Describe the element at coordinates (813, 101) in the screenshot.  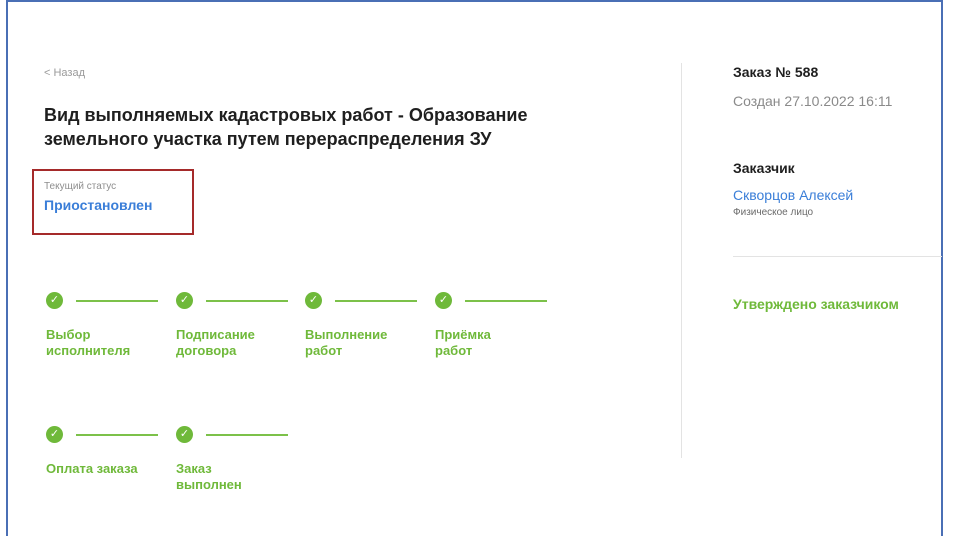
I see `order-created-date: Создан 27.10.2022 16:11` at that location.